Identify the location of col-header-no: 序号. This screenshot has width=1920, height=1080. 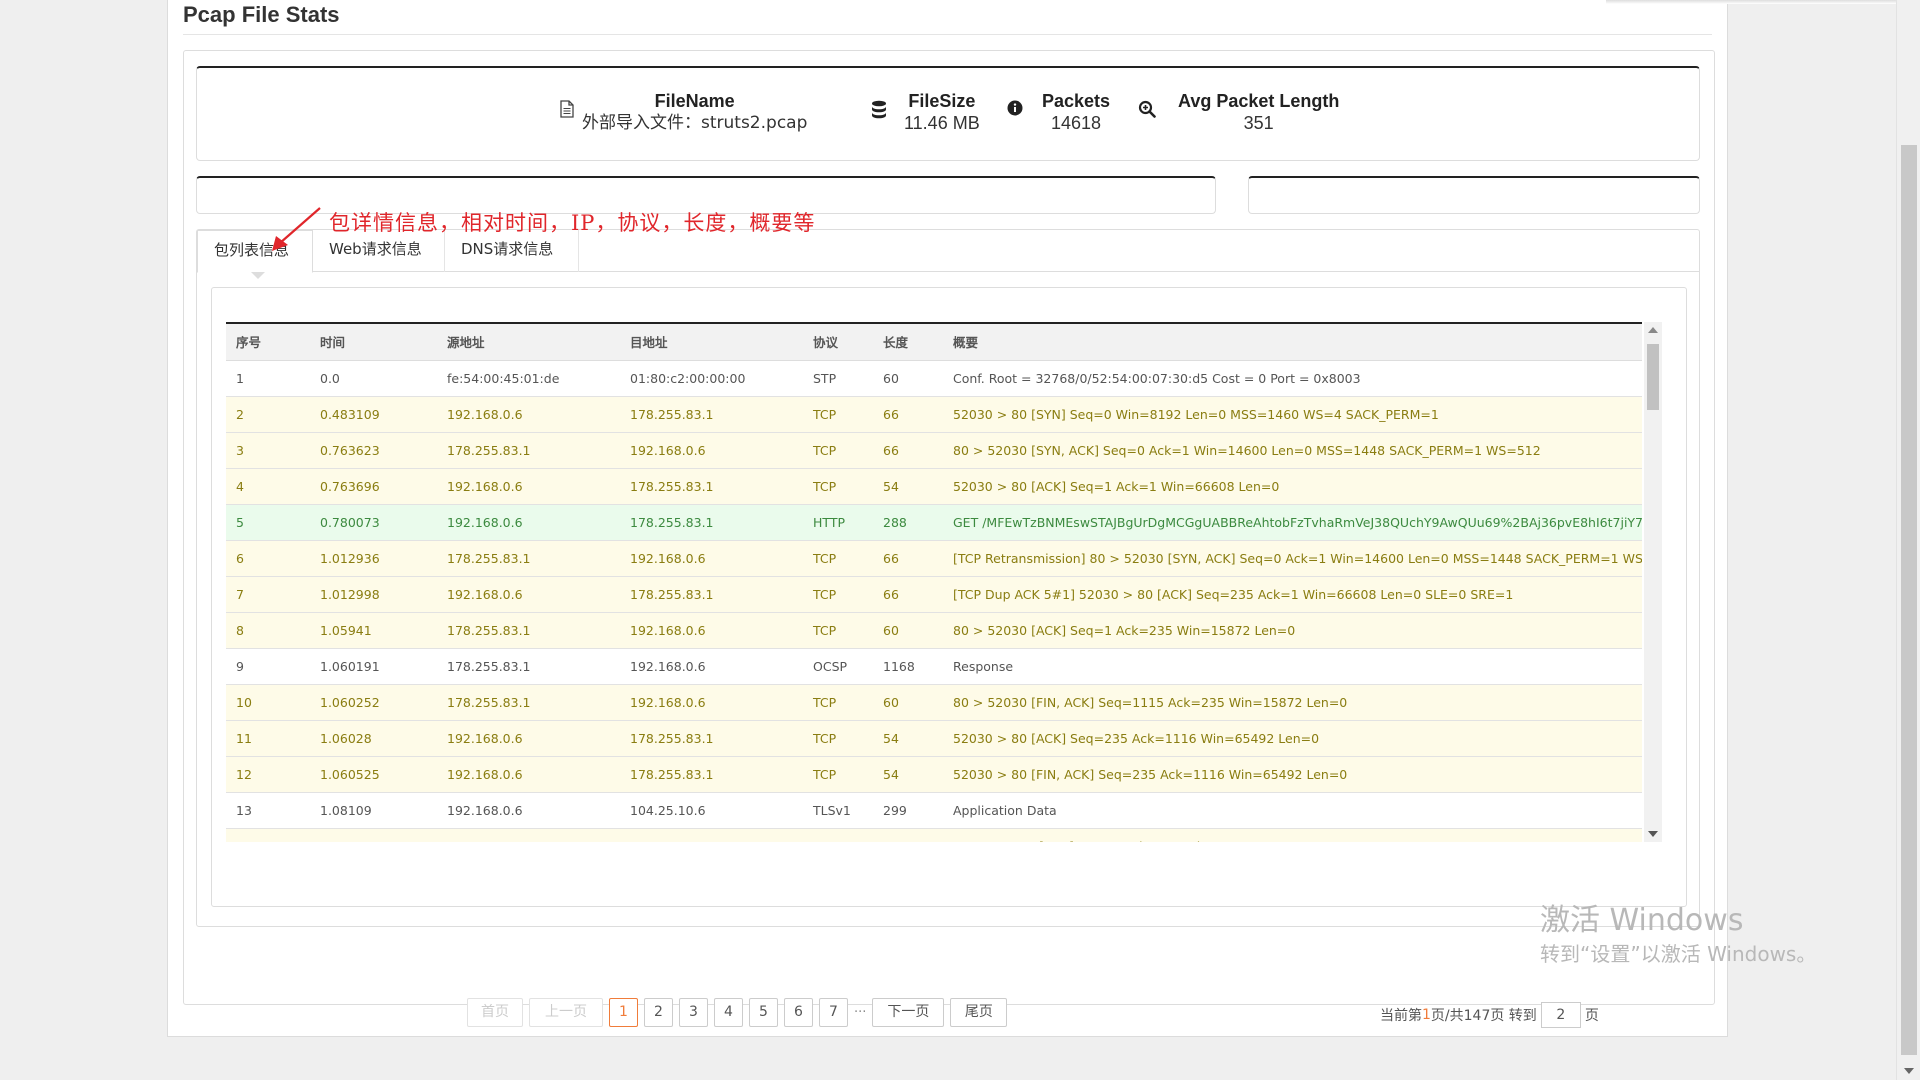
(268, 342).